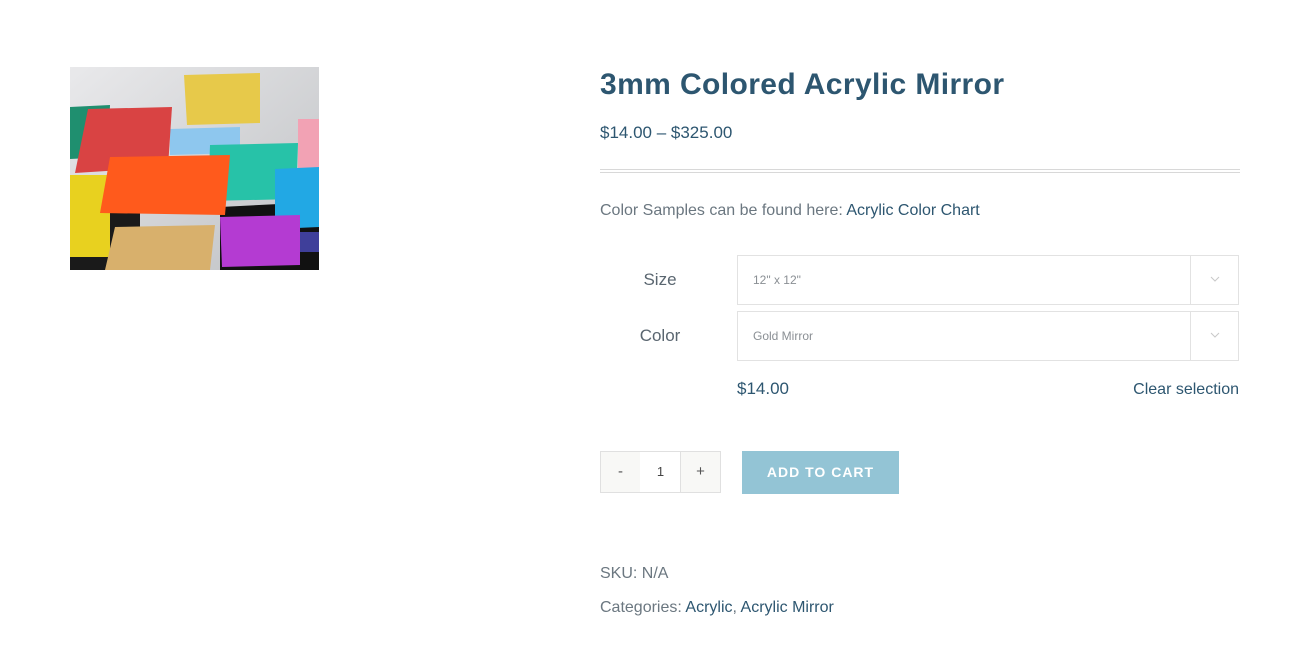  I want to click on product-title: 3mm Colored Acrylic Mirror, so click(802, 84).